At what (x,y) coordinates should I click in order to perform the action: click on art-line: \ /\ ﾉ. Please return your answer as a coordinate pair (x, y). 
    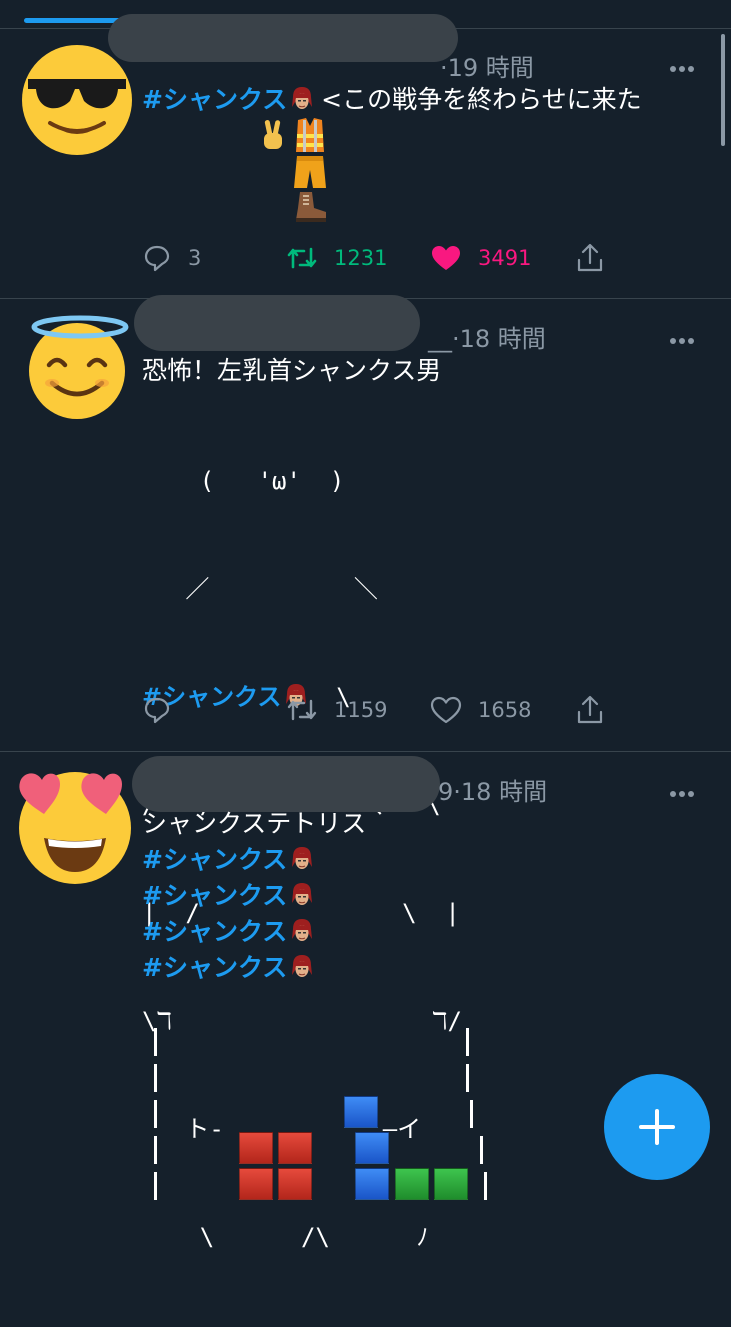
    Looking at the image, I should click on (285, 1237).